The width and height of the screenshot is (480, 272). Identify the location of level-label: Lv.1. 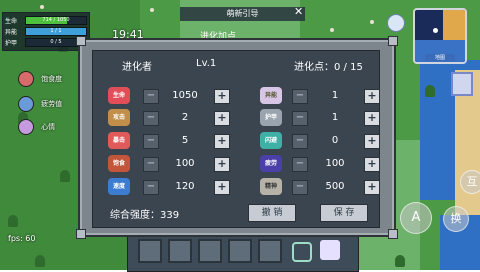
(206, 63).